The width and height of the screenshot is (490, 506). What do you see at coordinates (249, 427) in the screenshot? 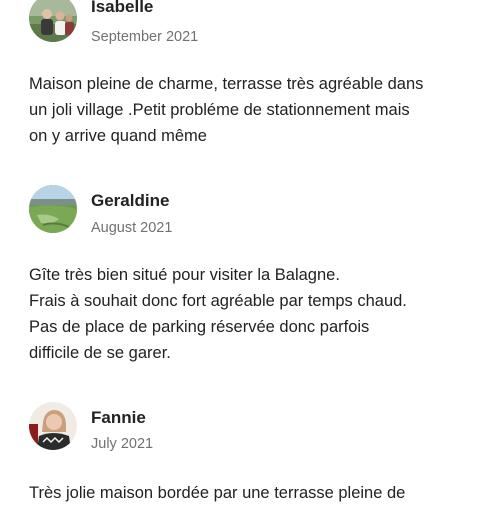
I see `review-header: Fannie July 2021` at bounding box center [249, 427].